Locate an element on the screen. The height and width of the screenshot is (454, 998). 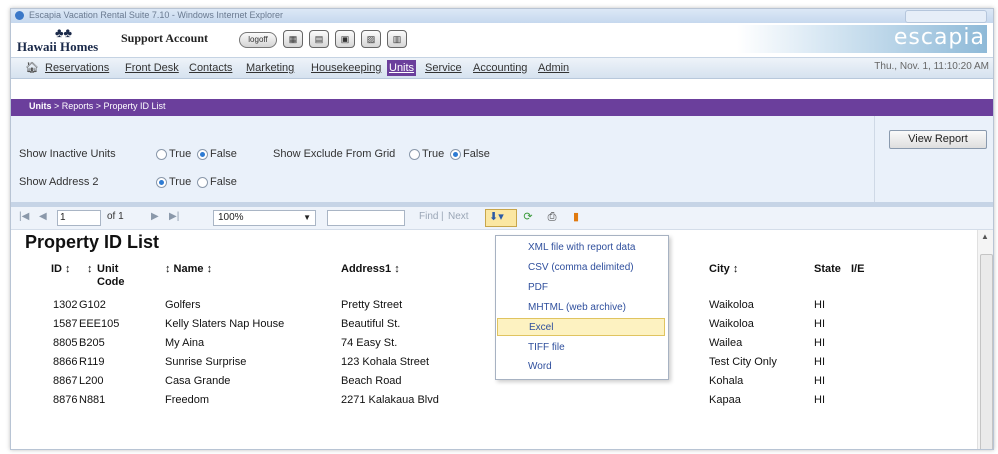
previous-page-icon: ◀ is located at coordinates (43, 216).